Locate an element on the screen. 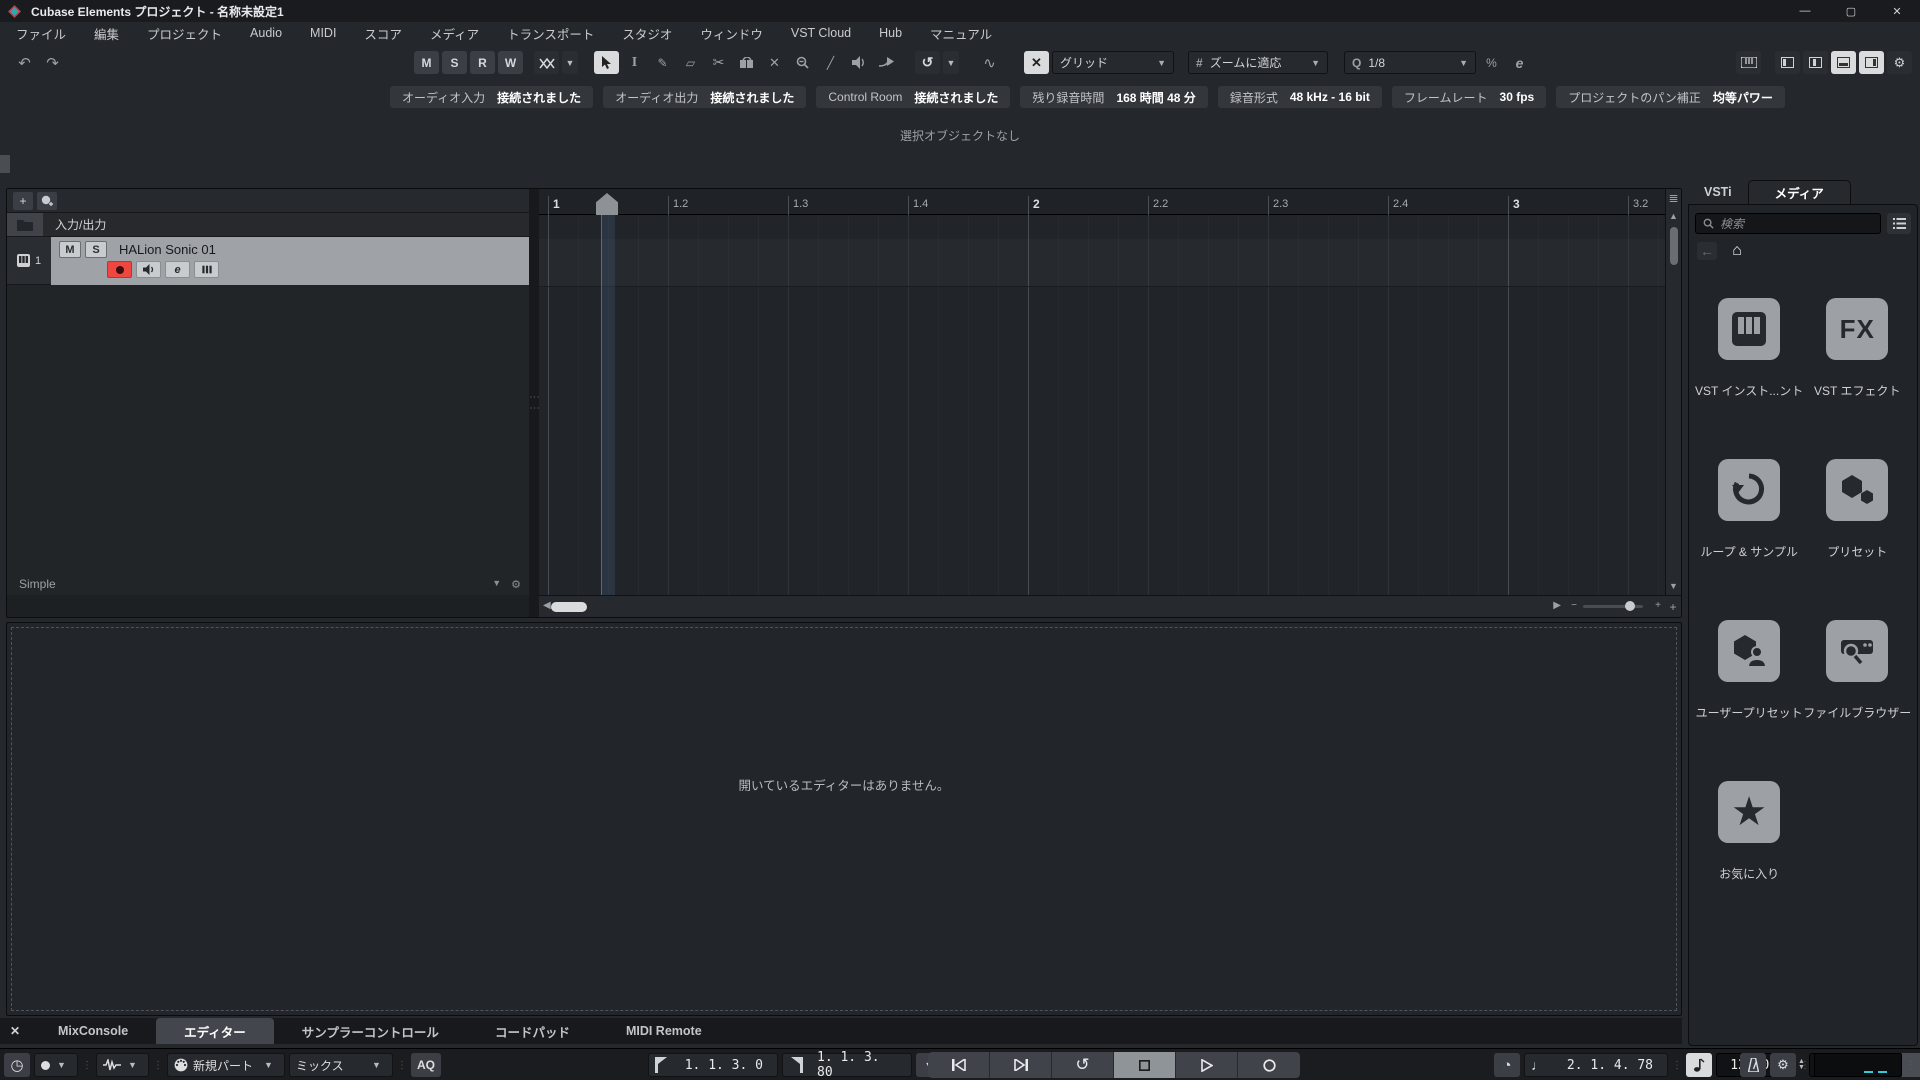 The height and width of the screenshot is (1080, 1920). record-enable-button is located at coordinates (119, 269).